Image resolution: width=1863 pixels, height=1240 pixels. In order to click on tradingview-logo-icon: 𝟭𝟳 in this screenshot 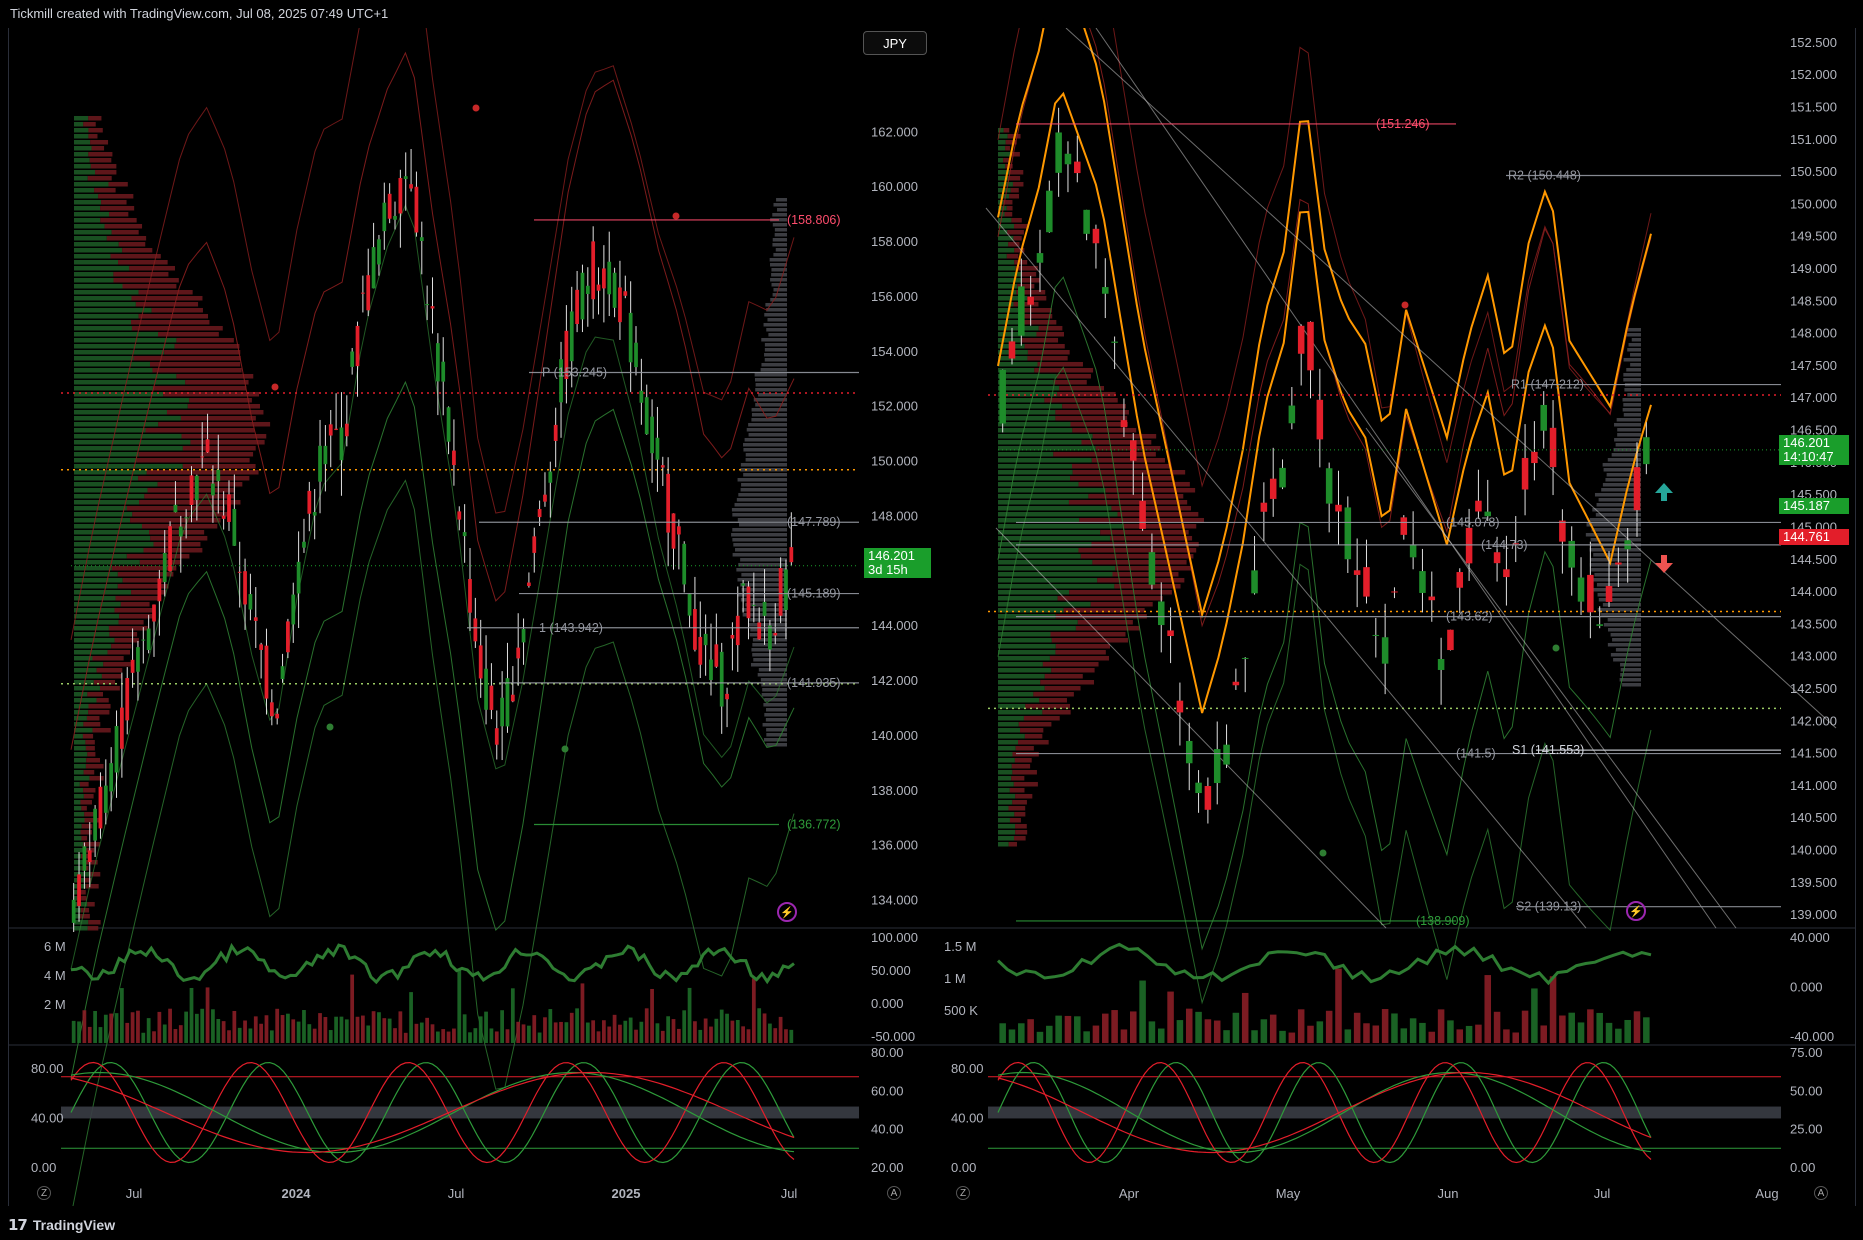, I will do `click(18, 1225)`.